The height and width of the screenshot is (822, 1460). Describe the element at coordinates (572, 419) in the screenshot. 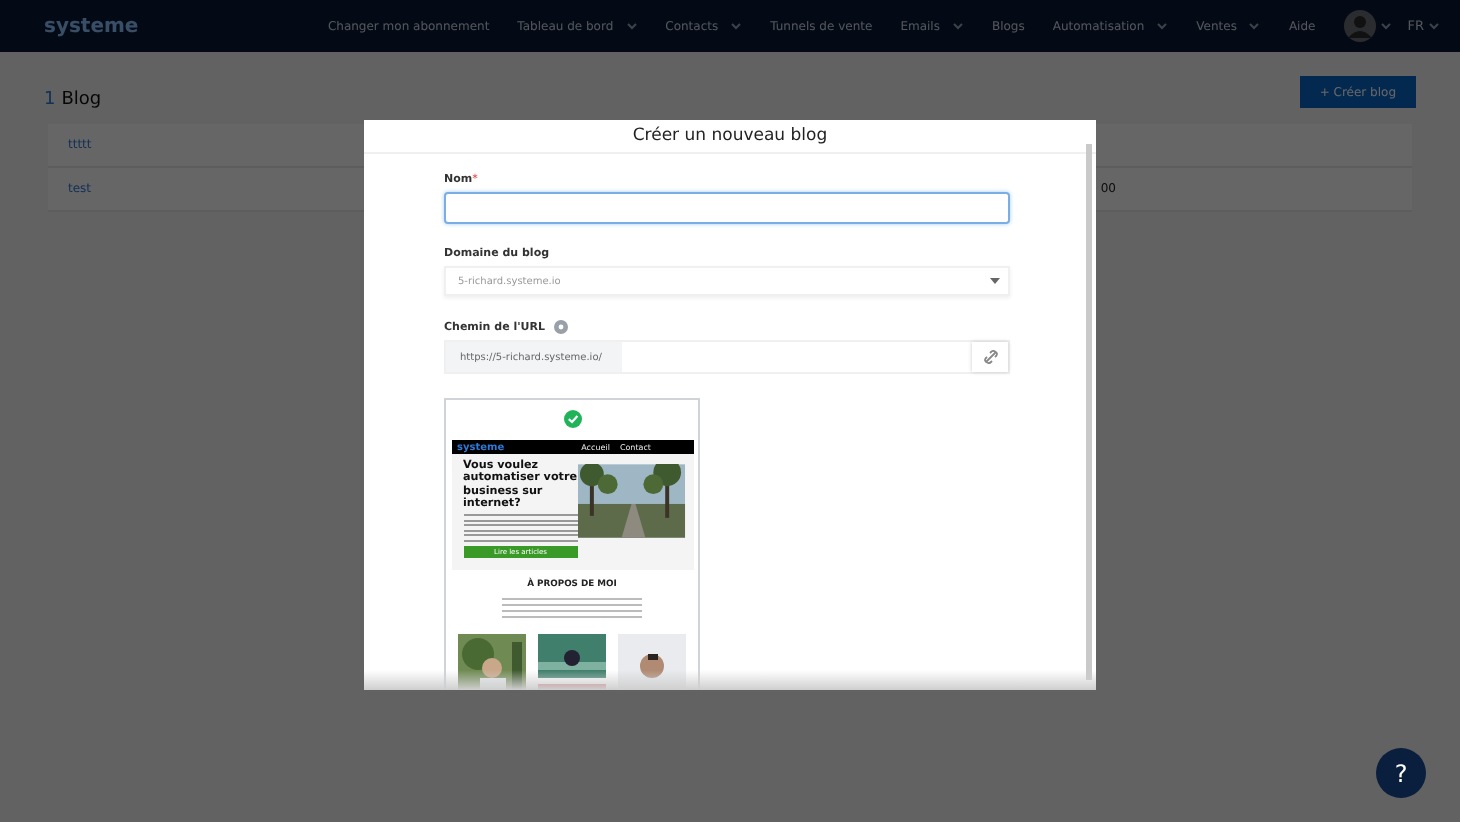

I see `check-icon` at that location.